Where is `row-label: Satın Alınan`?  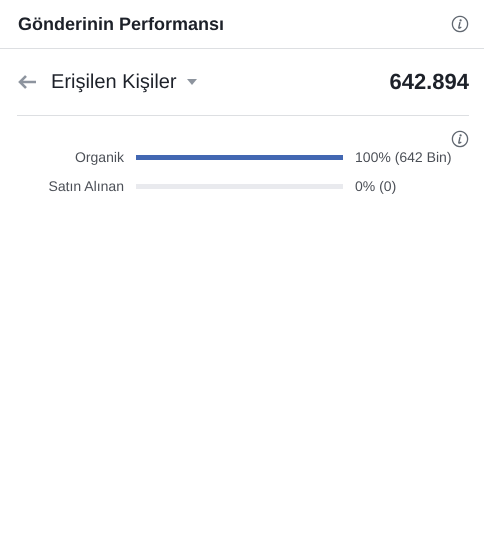 row-label: Satın Alınan is located at coordinates (85, 186).